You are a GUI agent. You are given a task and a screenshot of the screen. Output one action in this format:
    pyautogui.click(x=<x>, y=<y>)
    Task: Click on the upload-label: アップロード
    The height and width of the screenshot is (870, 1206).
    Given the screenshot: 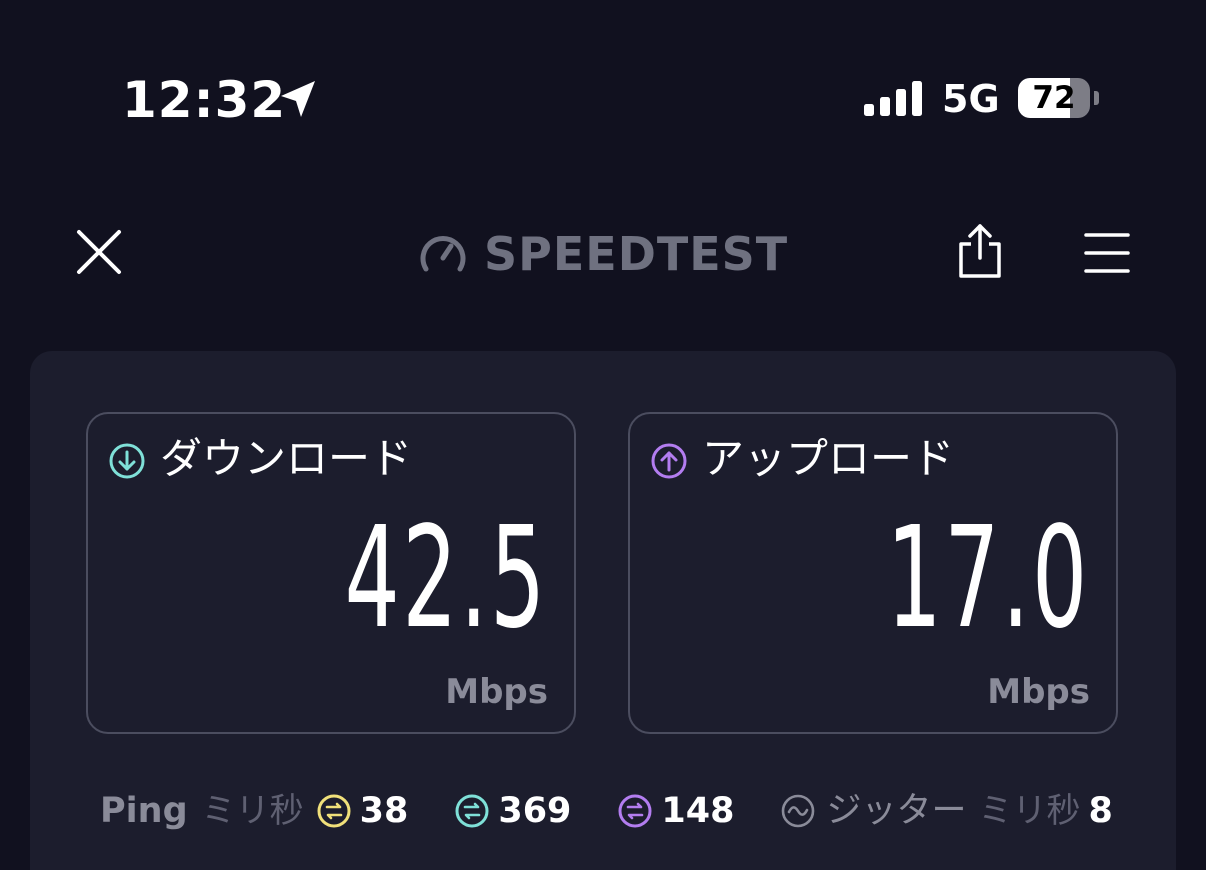 What is the action you would take?
    pyautogui.click(x=828, y=458)
    